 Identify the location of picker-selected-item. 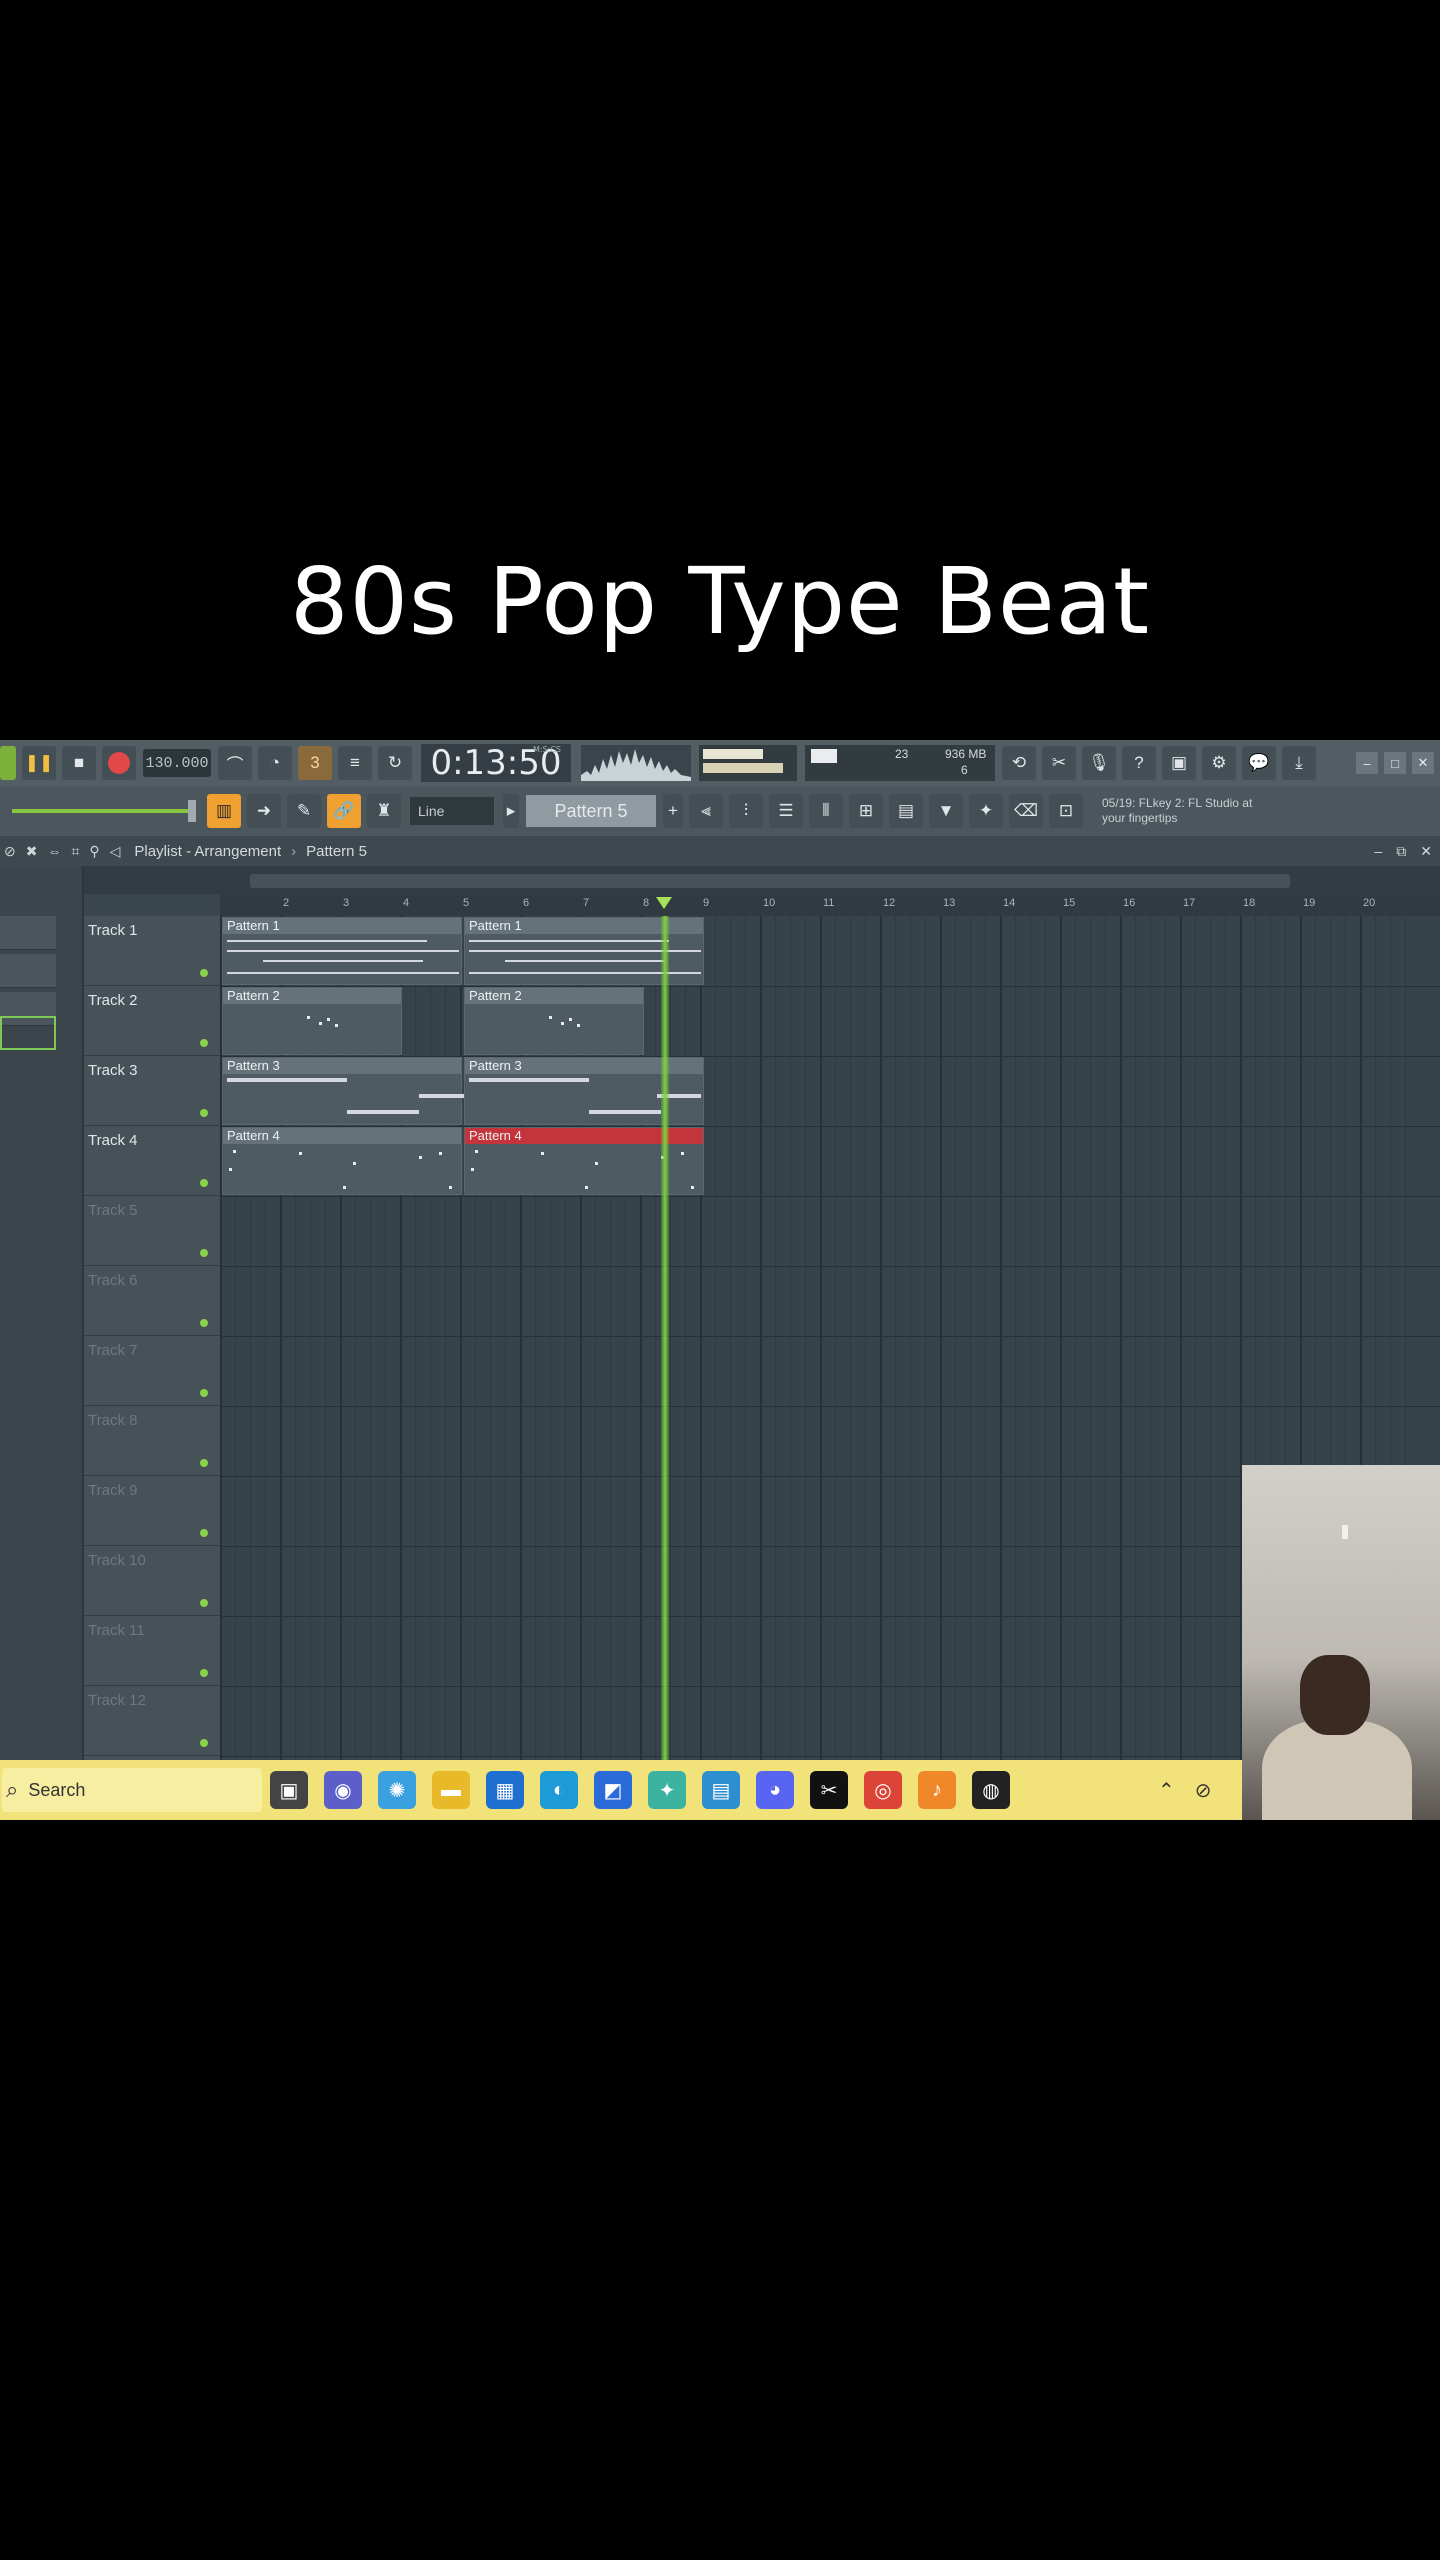
(28, 1033).